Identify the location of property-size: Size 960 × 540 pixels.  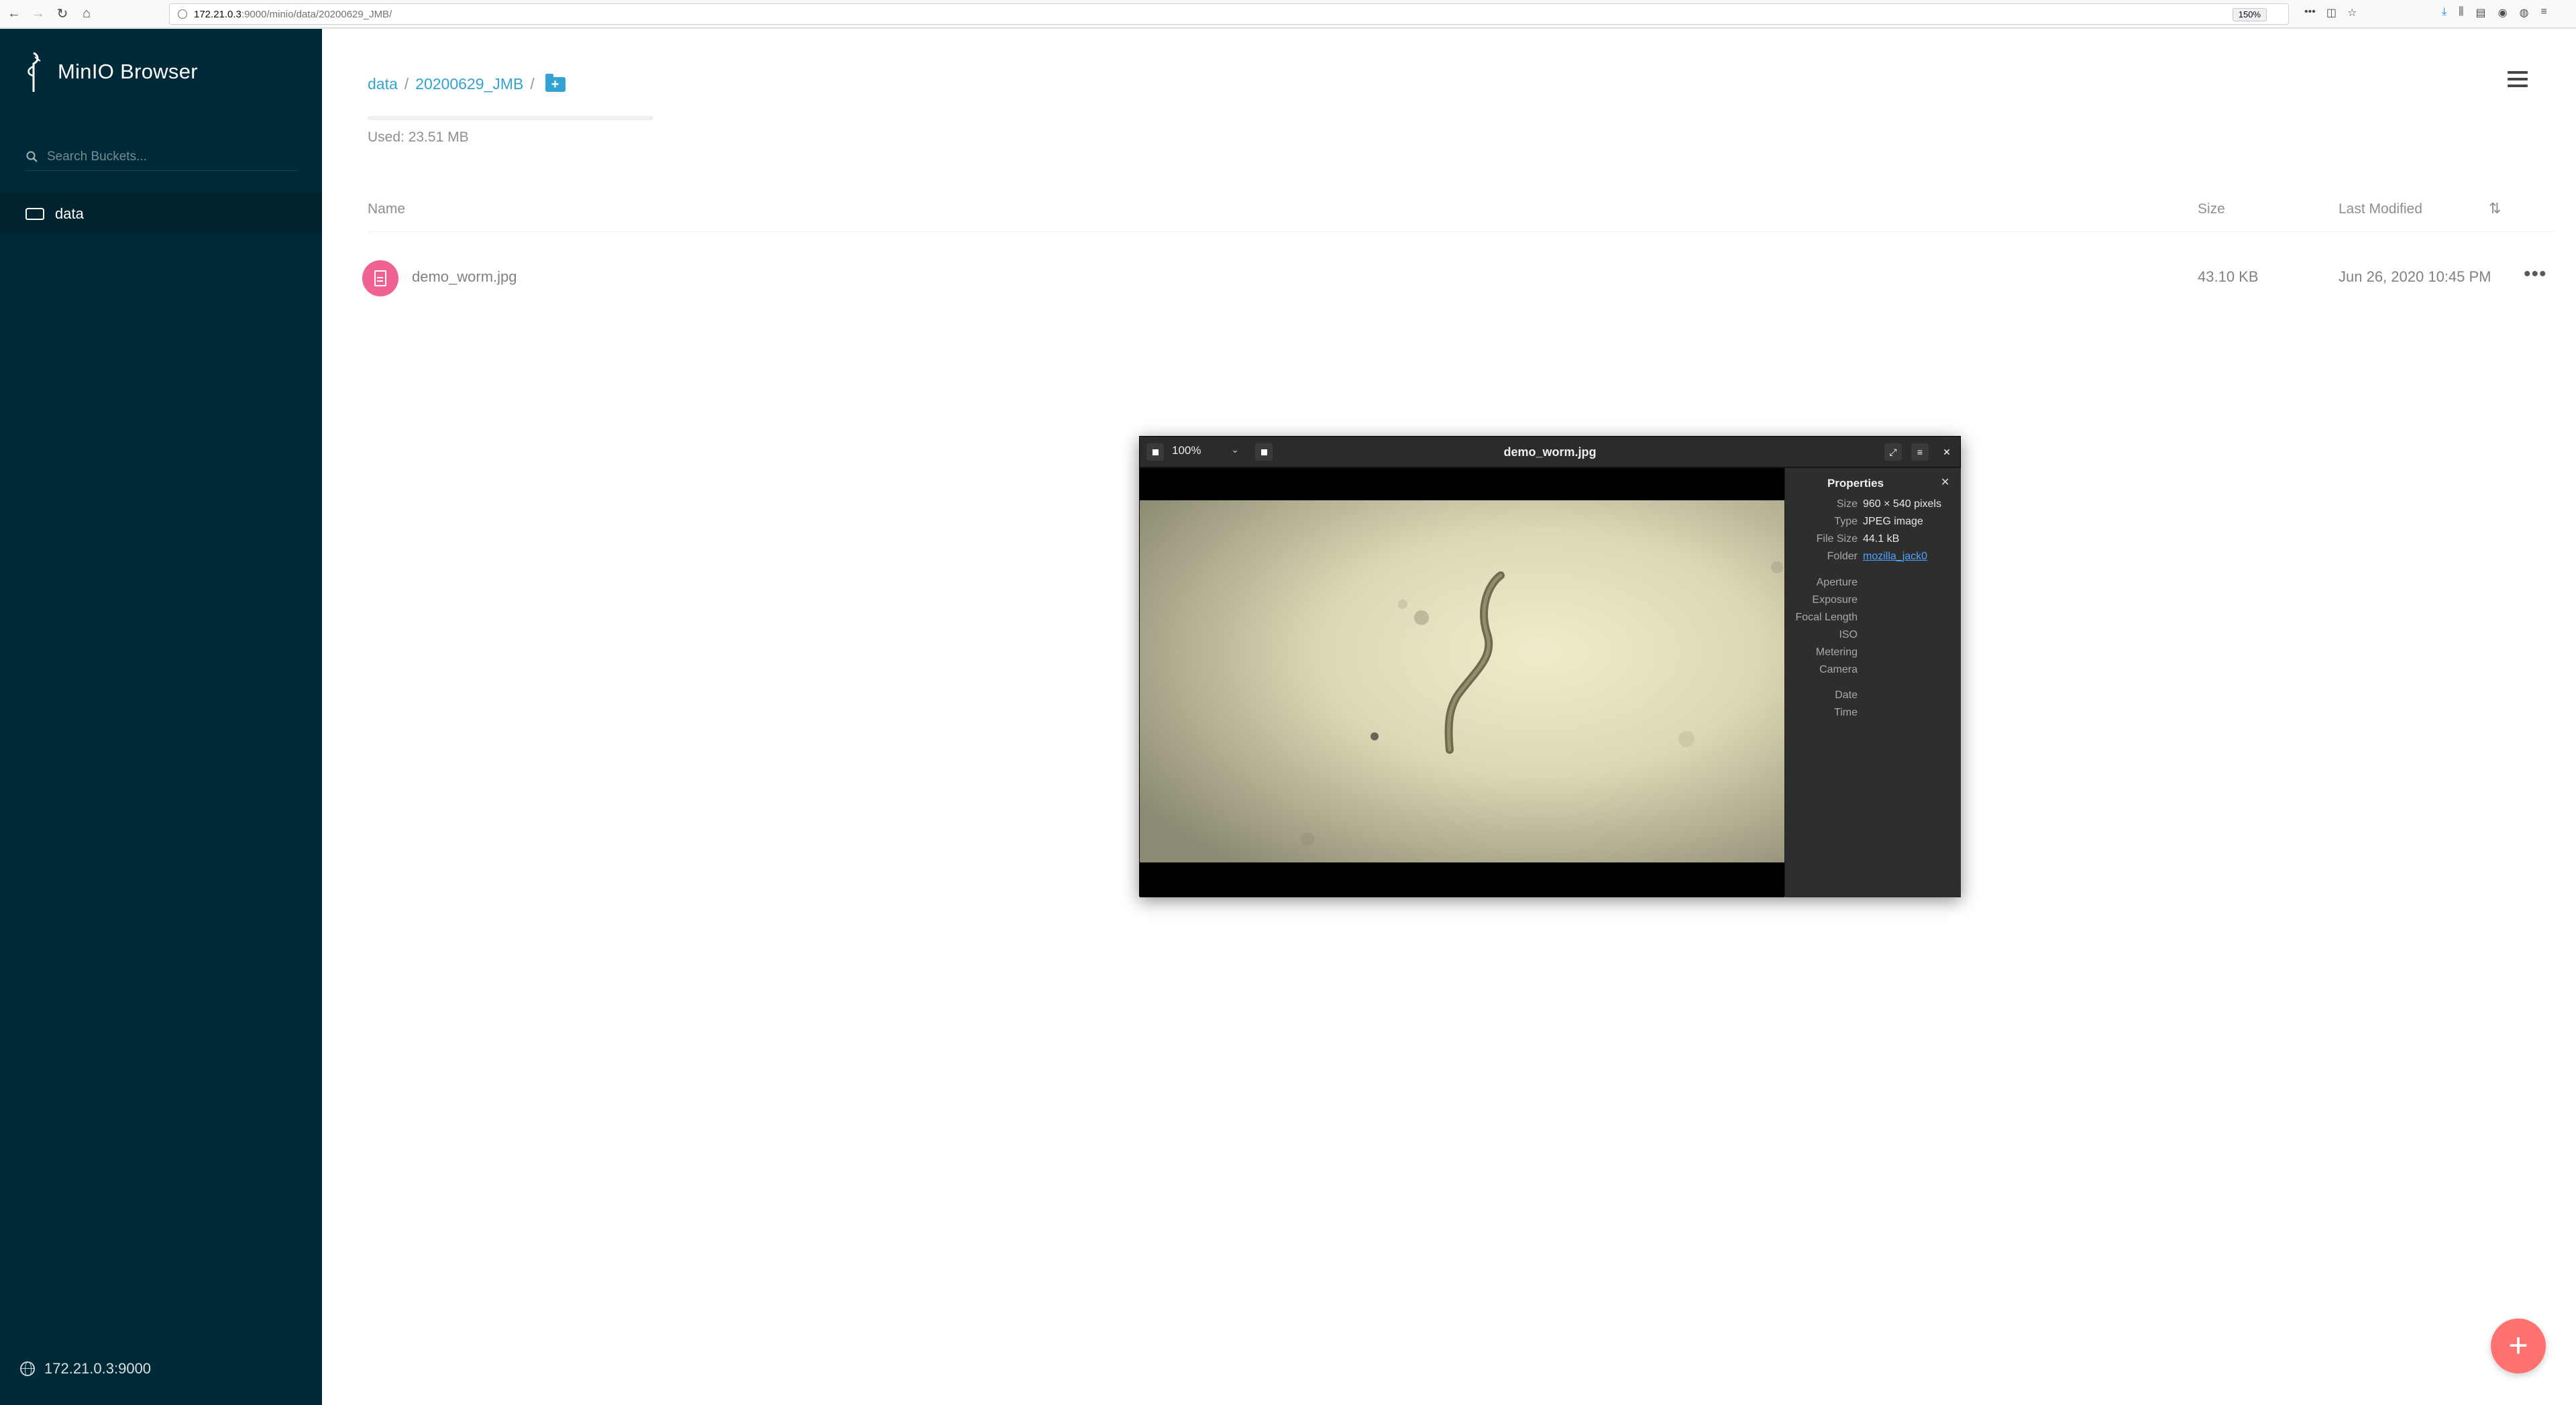
(1888, 504).